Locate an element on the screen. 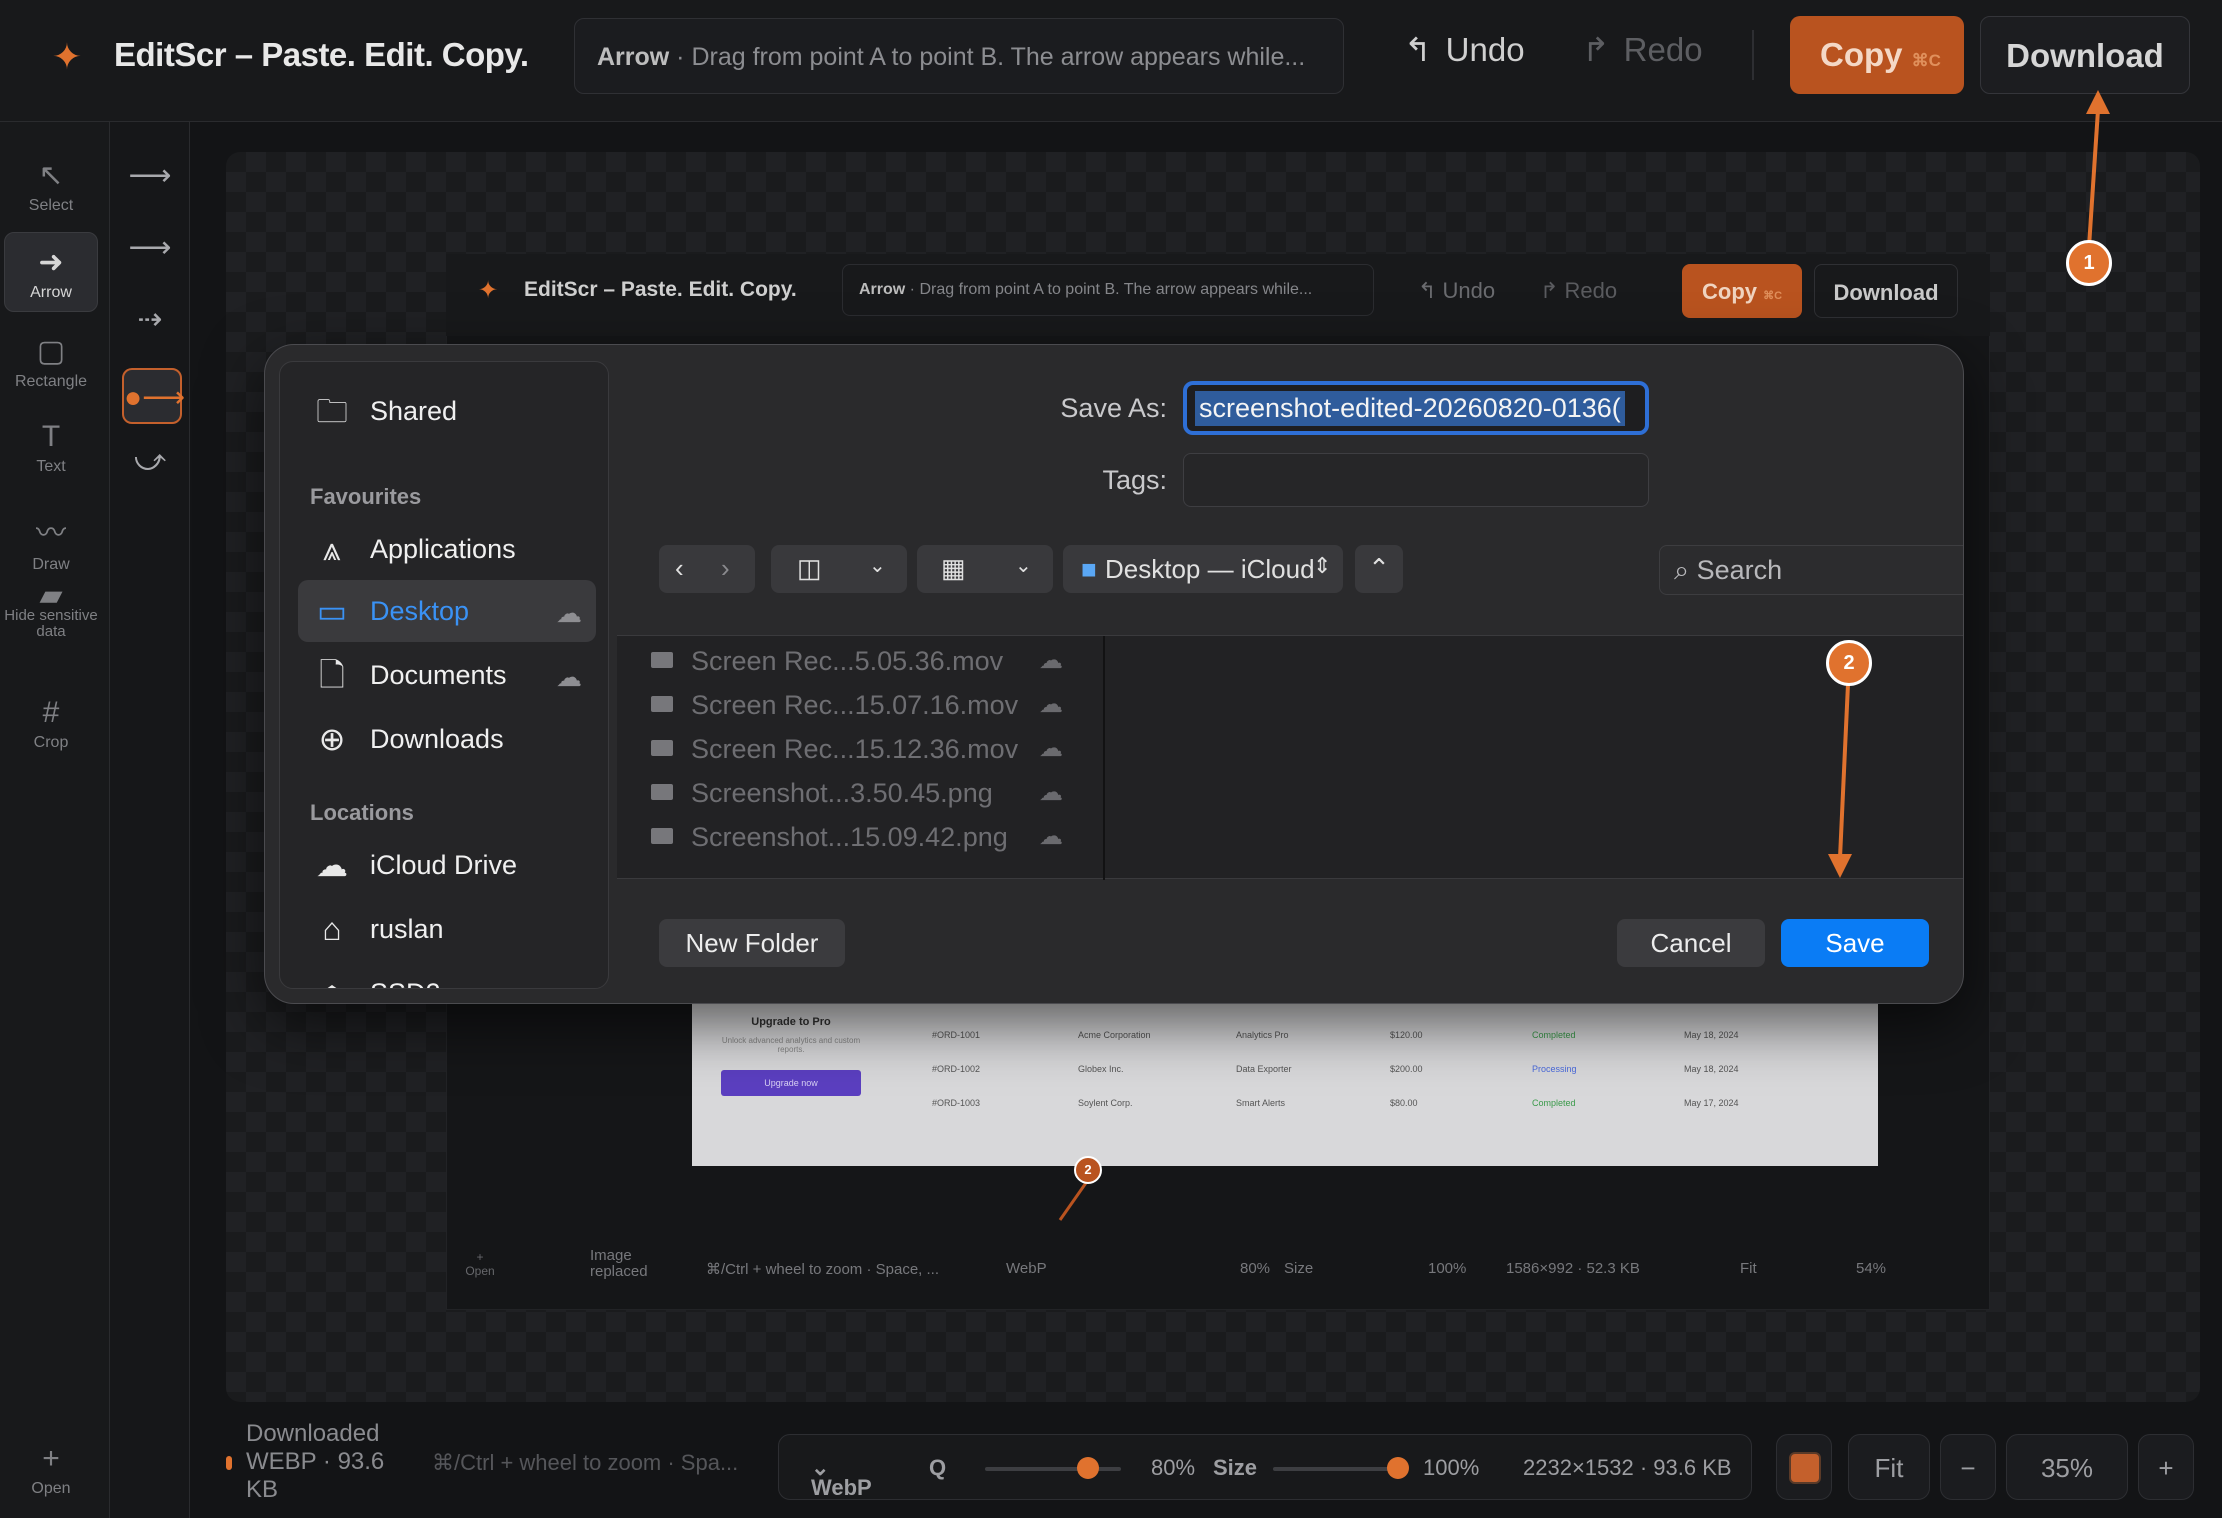  inner-annotation-arrow is located at coordinates (1074, 1200).